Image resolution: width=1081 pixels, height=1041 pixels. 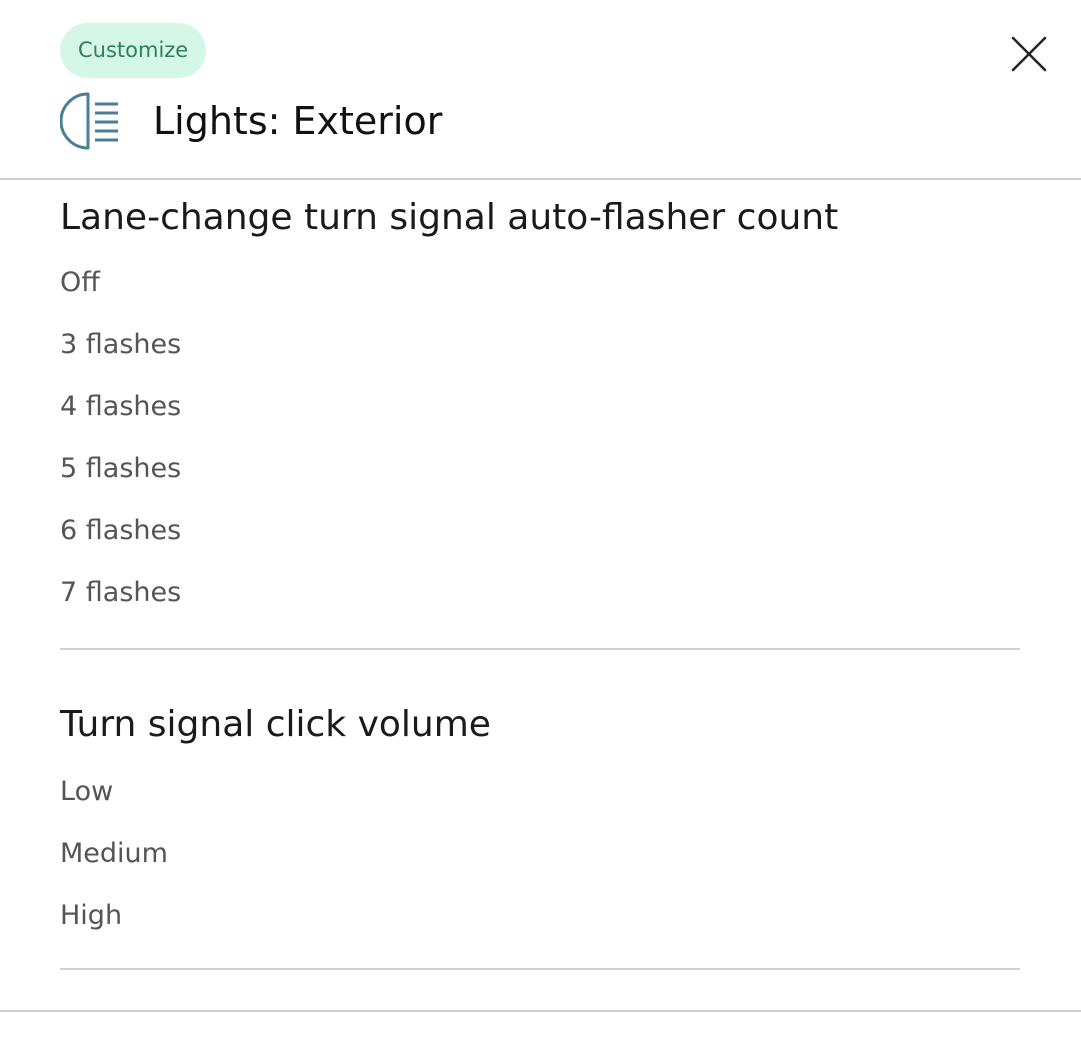 What do you see at coordinates (275, 724) in the screenshot?
I see `section-title: Turn signal click volume` at bounding box center [275, 724].